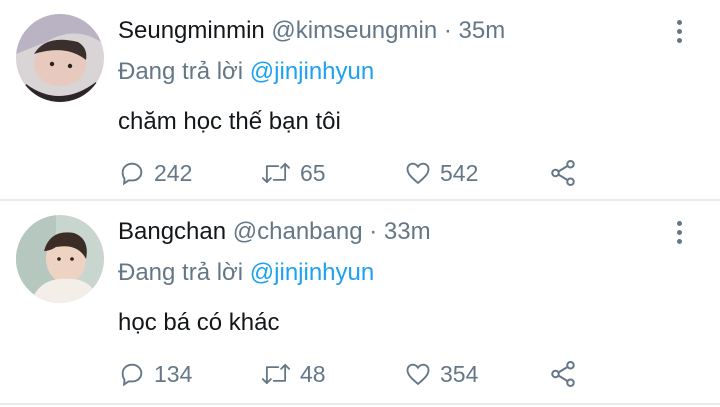 This screenshot has height=407, width=720. I want to click on reply-button: 134, so click(155, 374).